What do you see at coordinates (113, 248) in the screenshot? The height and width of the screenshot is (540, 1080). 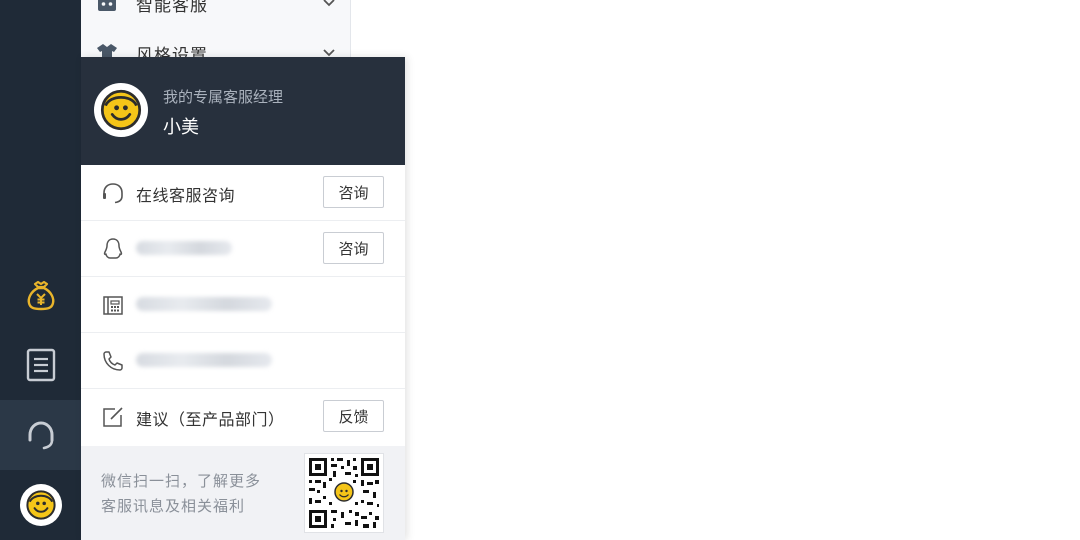 I see `qq-penguin-icon` at bounding box center [113, 248].